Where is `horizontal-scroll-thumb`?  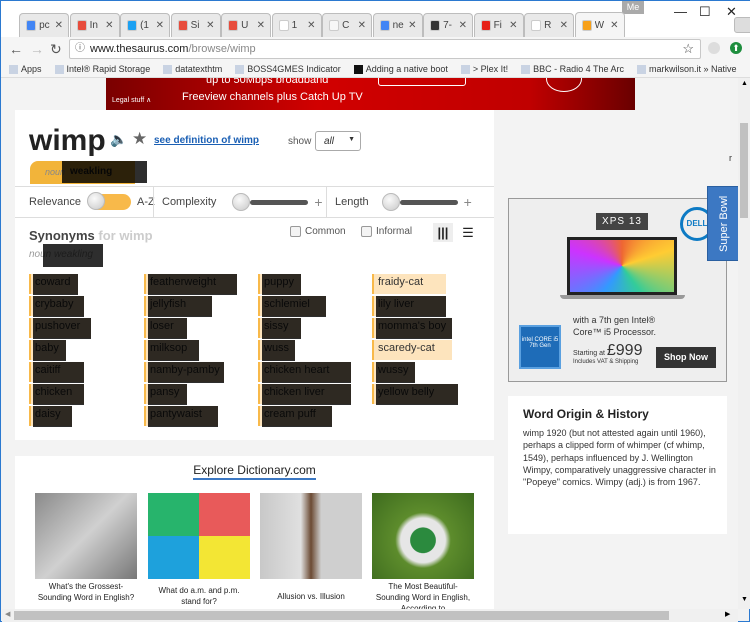 horizontal-scroll-thumb is located at coordinates (341, 615).